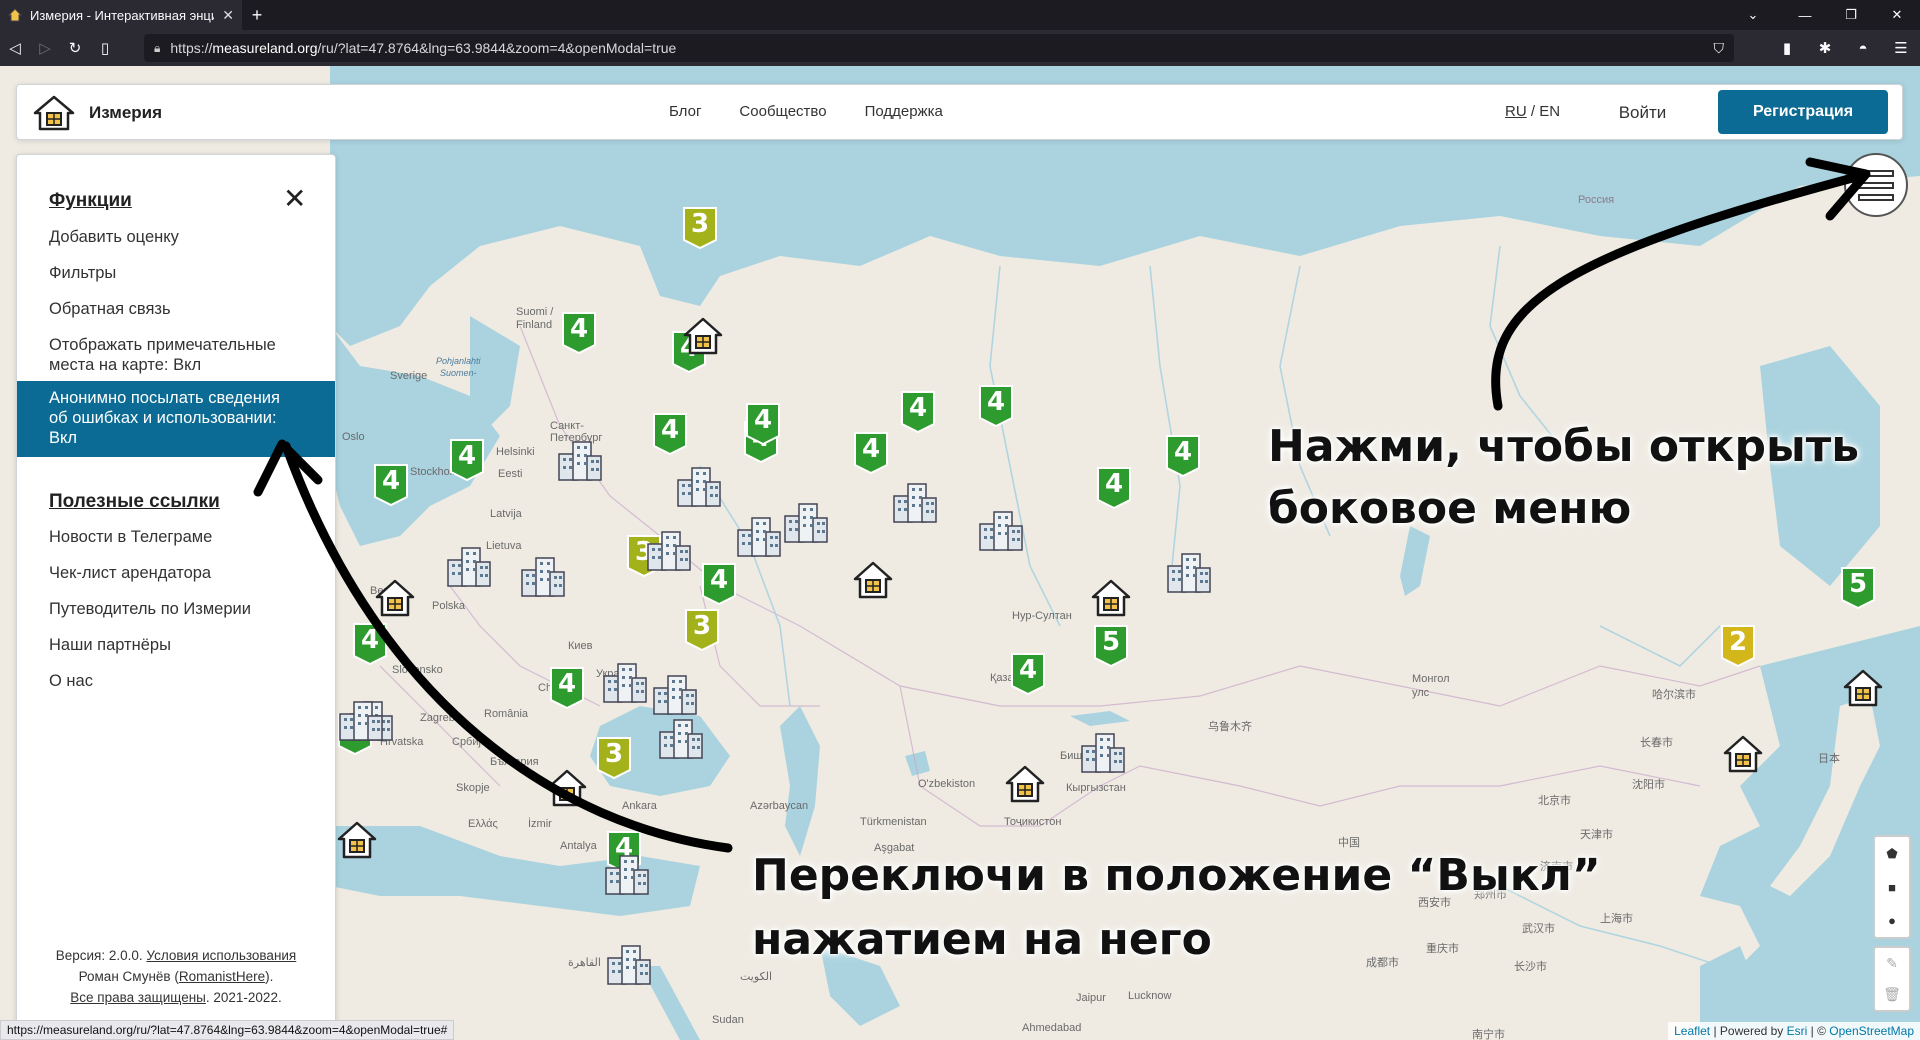  What do you see at coordinates (1692, 1031) in the screenshot?
I see `leaflet-link: Leaflet` at bounding box center [1692, 1031].